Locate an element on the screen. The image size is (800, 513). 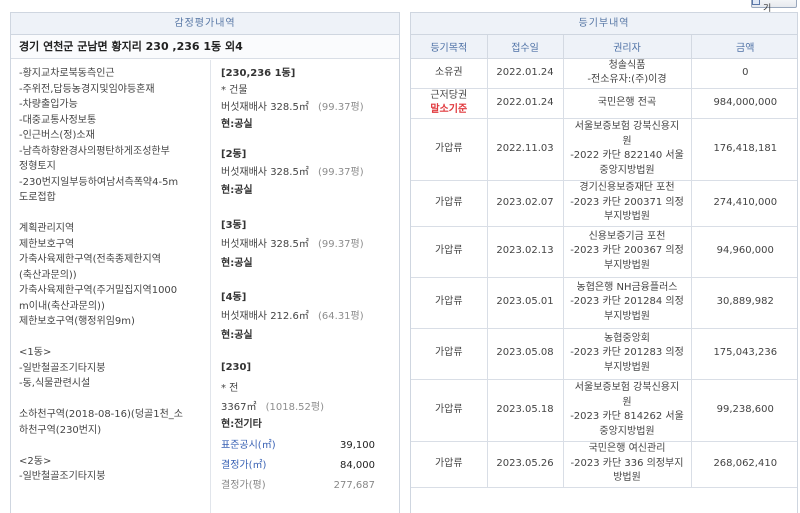
registry-holder: 경기신용보증재단 포천 -2023 카단 200371 의정 부지방법원 is located at coordinates (627, 203).